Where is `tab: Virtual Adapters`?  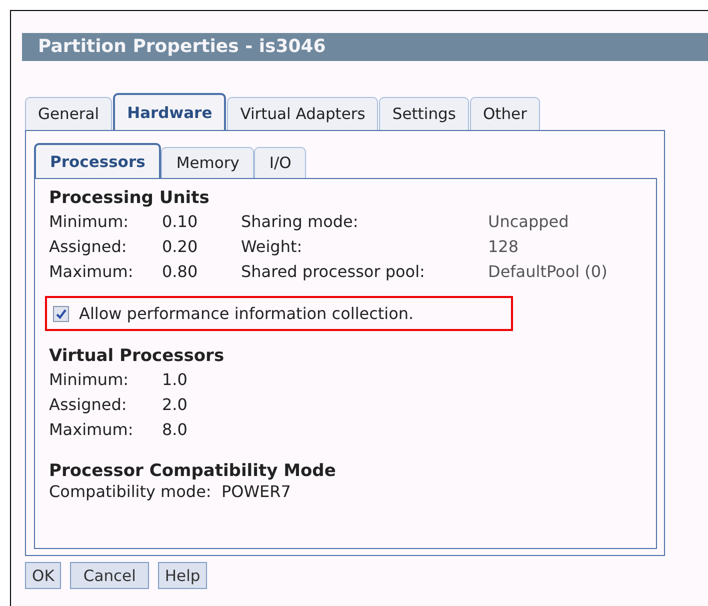
tab: Virtual Adapters is located at coordinates (302, 113).